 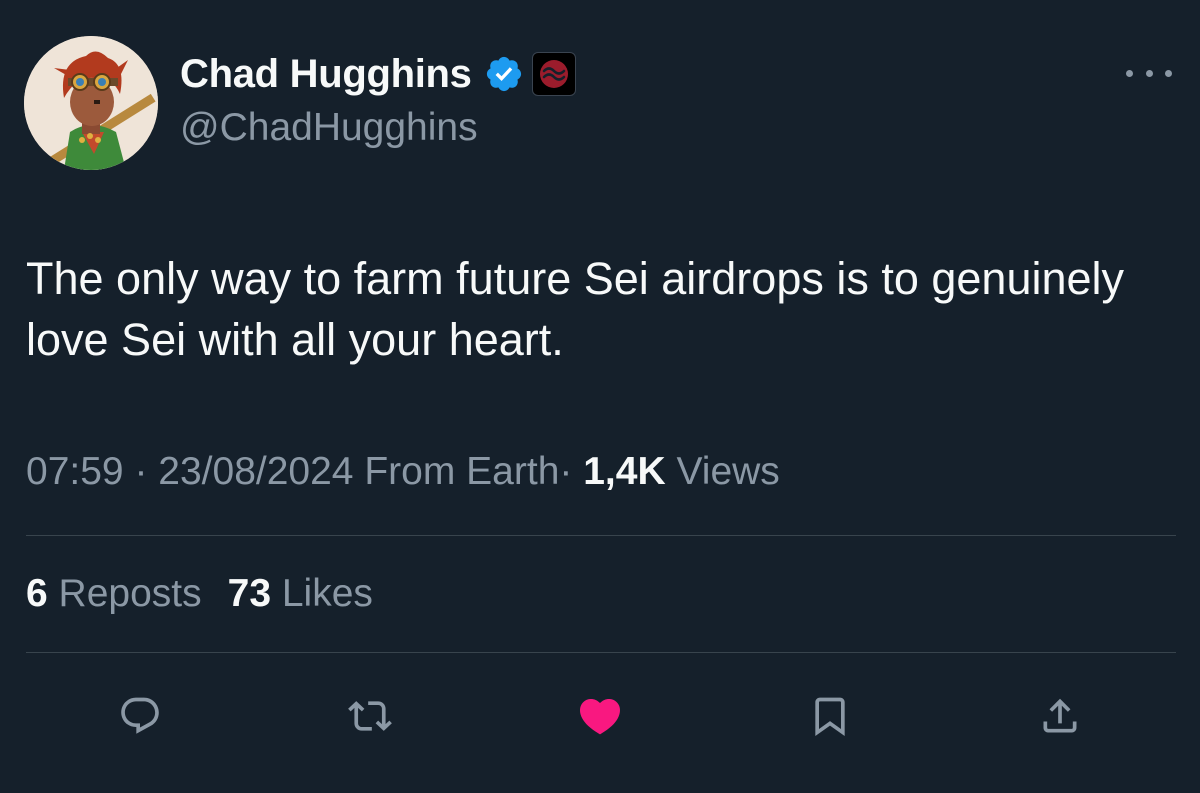 What do you see at coordinates (728, 471) in the screenshot?
I see `views-label: Views` at bounding box center [728, 471].